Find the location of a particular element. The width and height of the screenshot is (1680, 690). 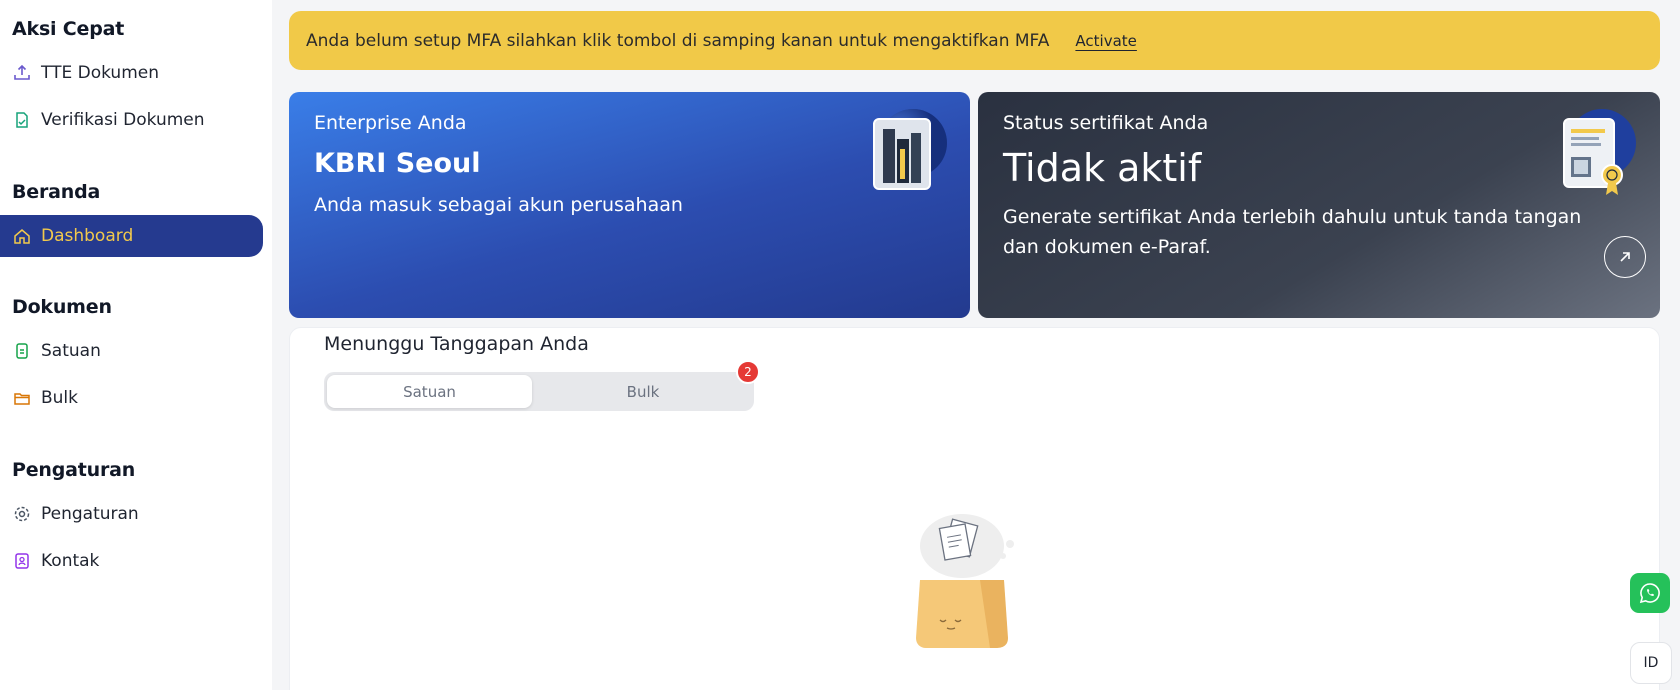

sidebar-item-label: Kontak is located at coordinates (70, 561).